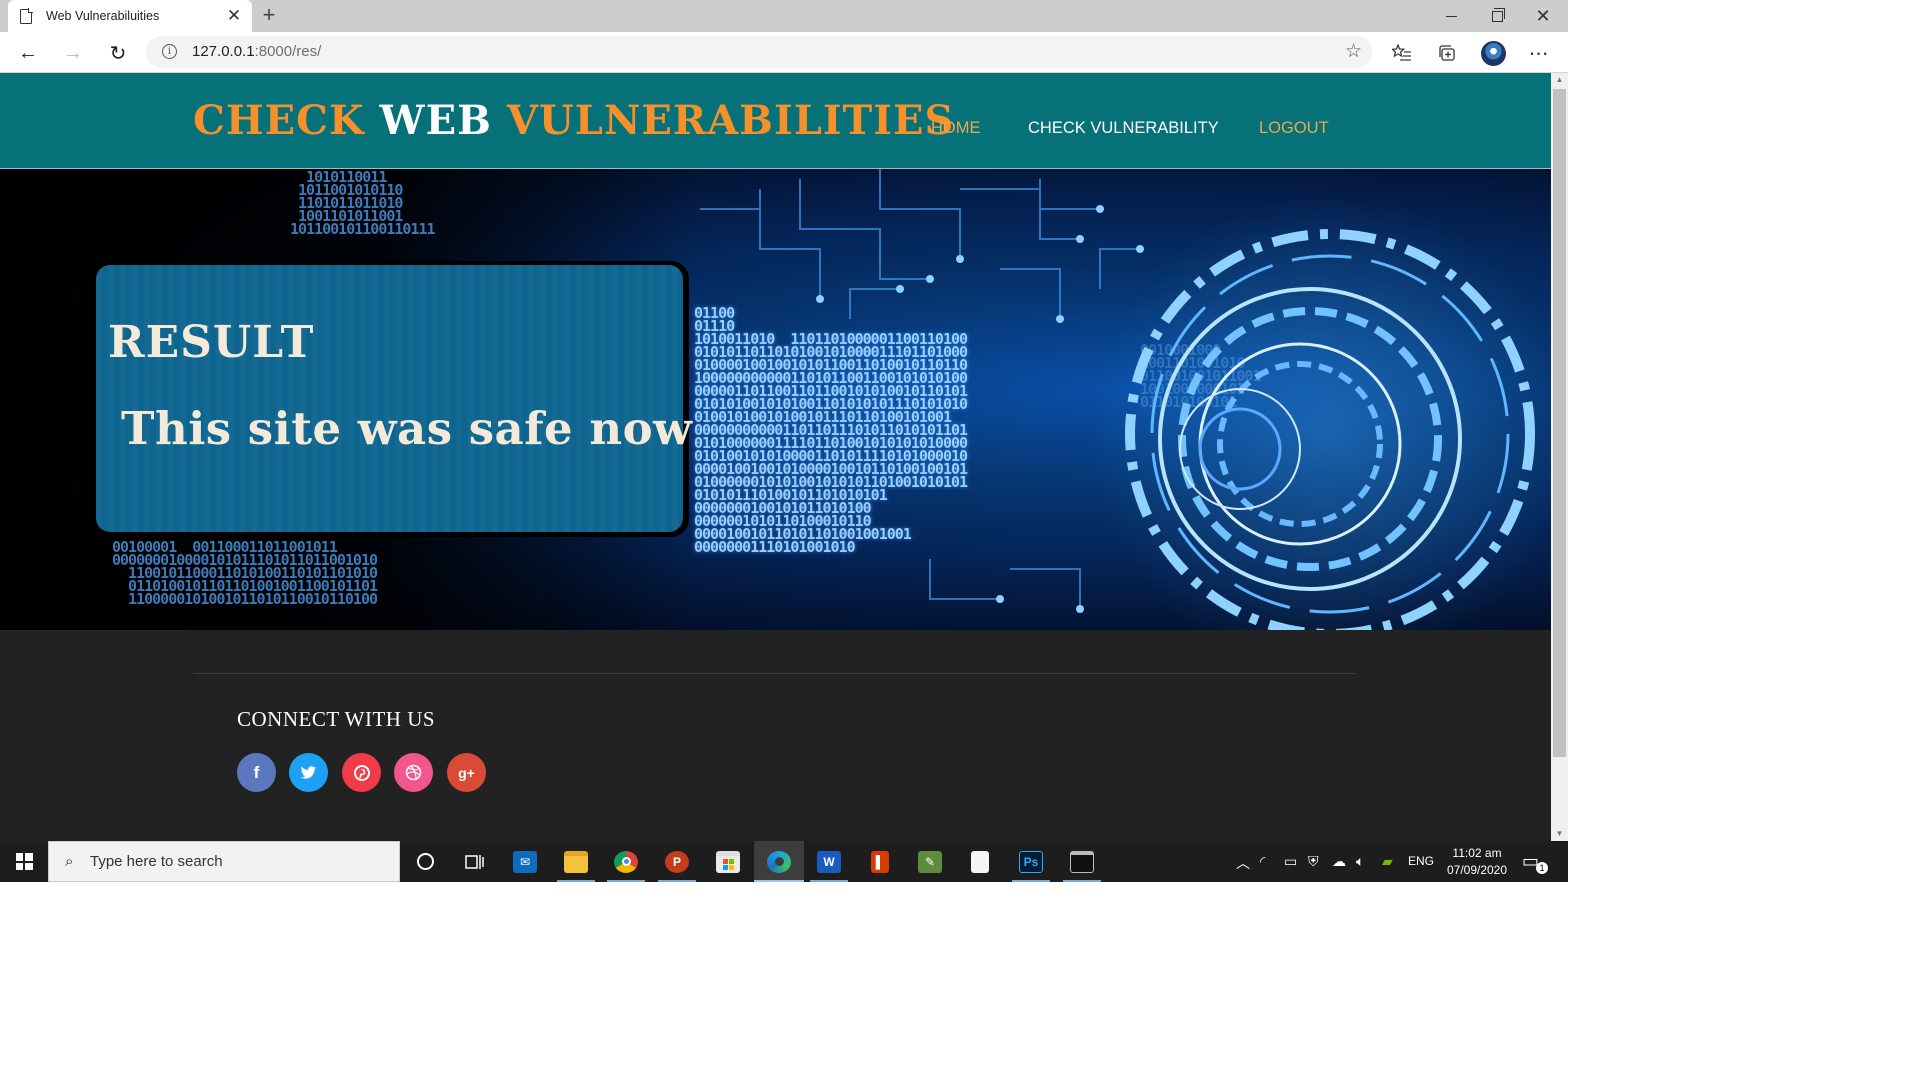 The image size is (1920, 1080). What do you see at coordinates (784, 16) in the screenshot?
I see `browser-tab-strip: Web Vulnerabiluities ✕ + ✕` at bounding box center [784, 16].